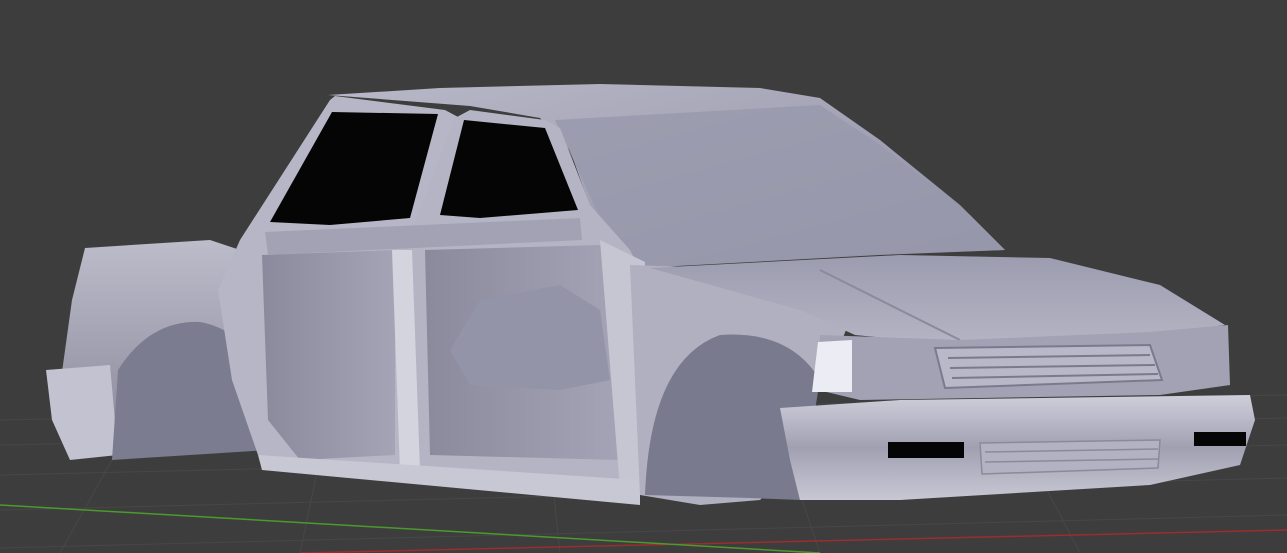  I want to click on interior-cabin, so click(328, 355).